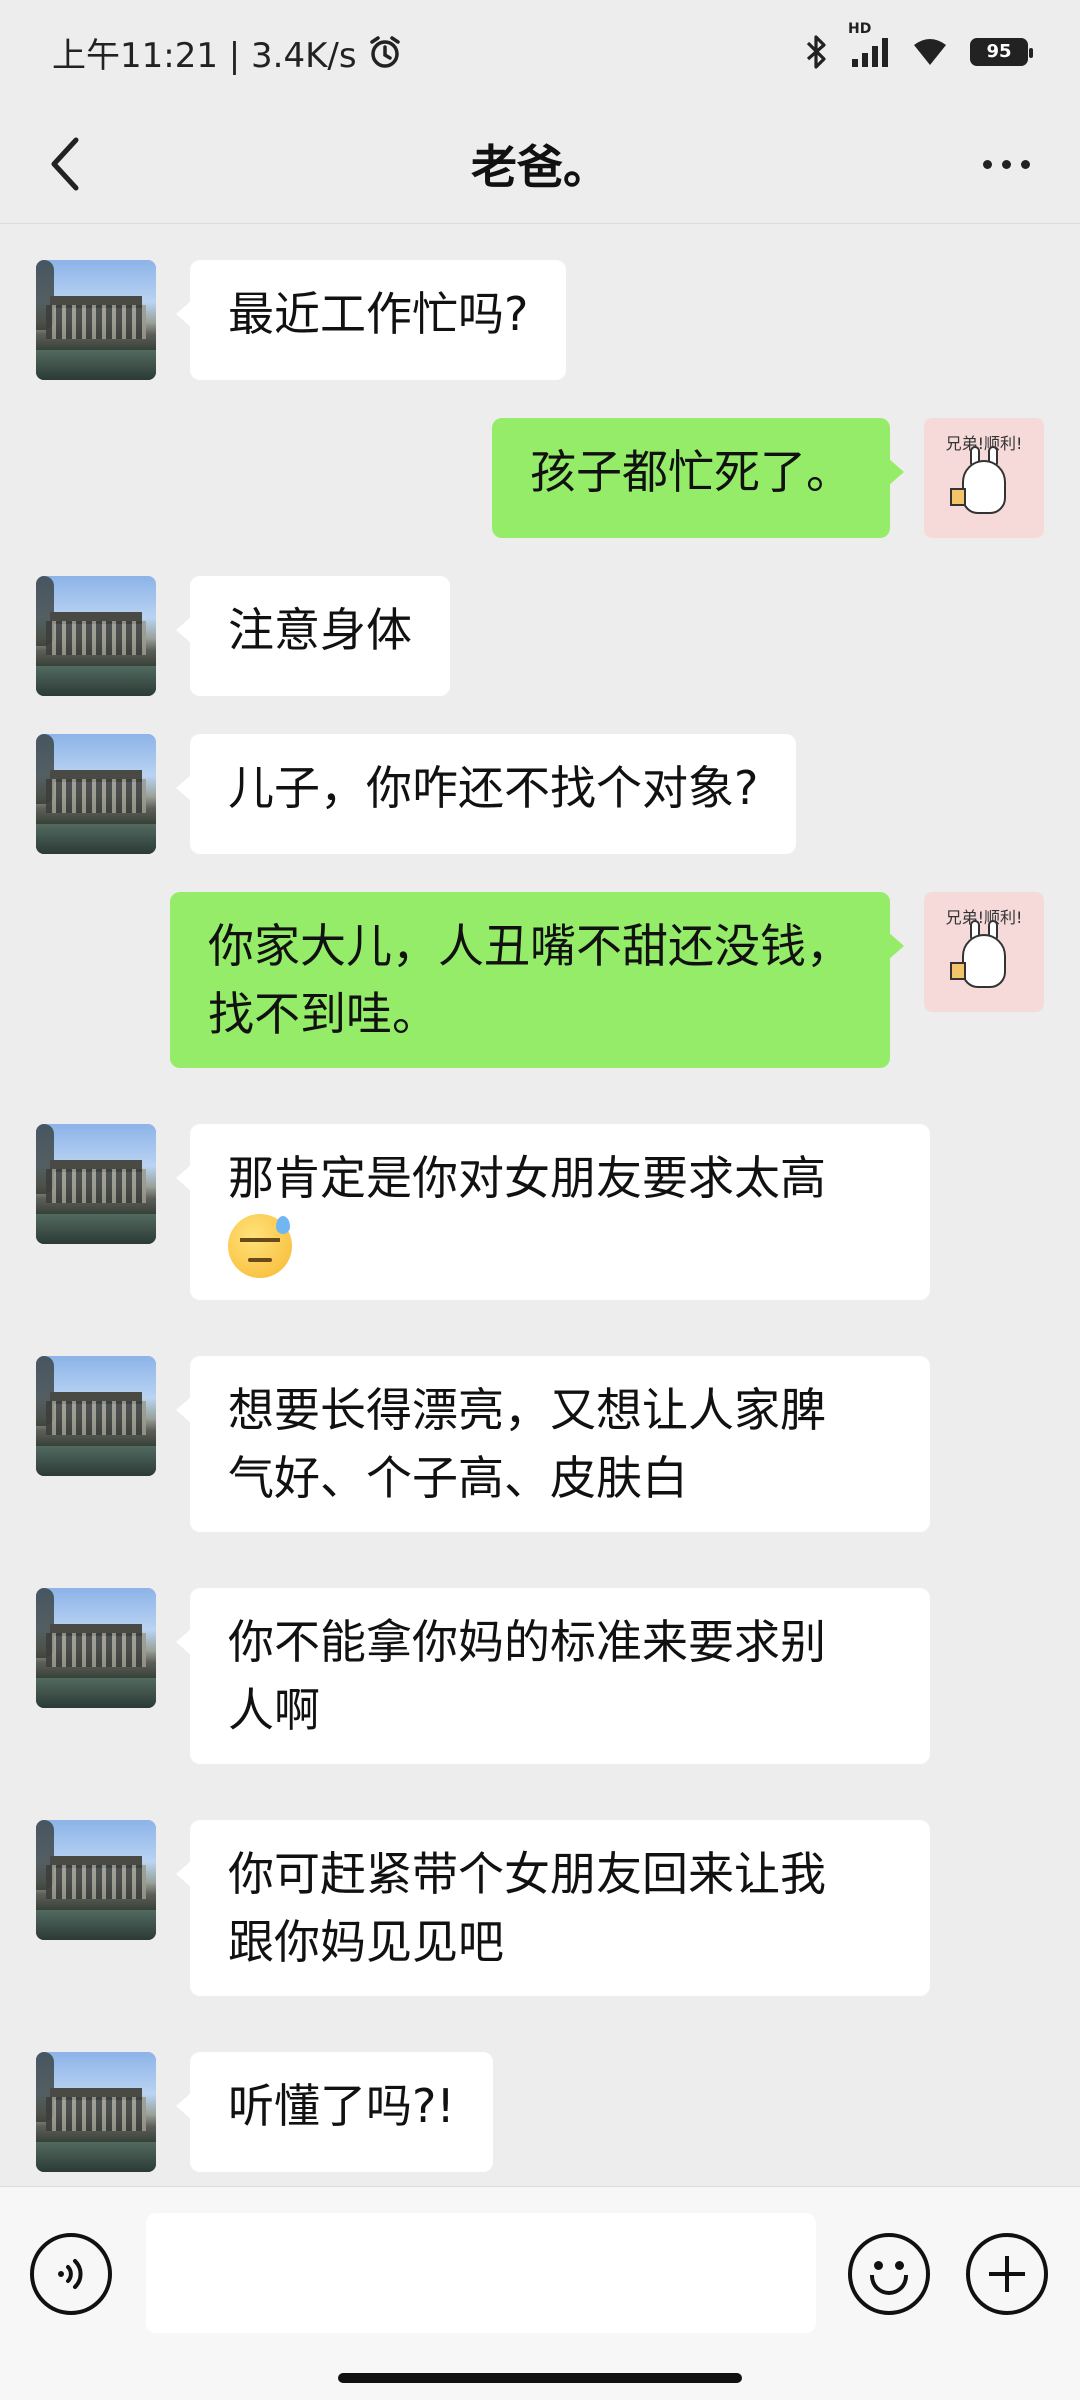 The image size is (1080, 2400). Describe the element at coordinates (378, 314) in the screenshot. I see `message-text: 最近工作忙吗?` at that location.